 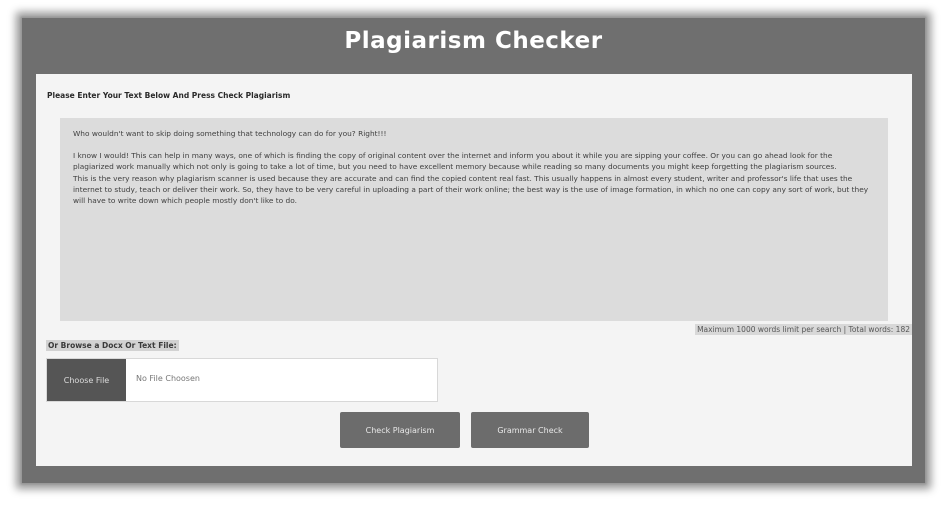 What do you see at coordinates (473, 41) in the screenshot?
I see `page-title: Plagiarism Checker` at bounding box center [473, 41].